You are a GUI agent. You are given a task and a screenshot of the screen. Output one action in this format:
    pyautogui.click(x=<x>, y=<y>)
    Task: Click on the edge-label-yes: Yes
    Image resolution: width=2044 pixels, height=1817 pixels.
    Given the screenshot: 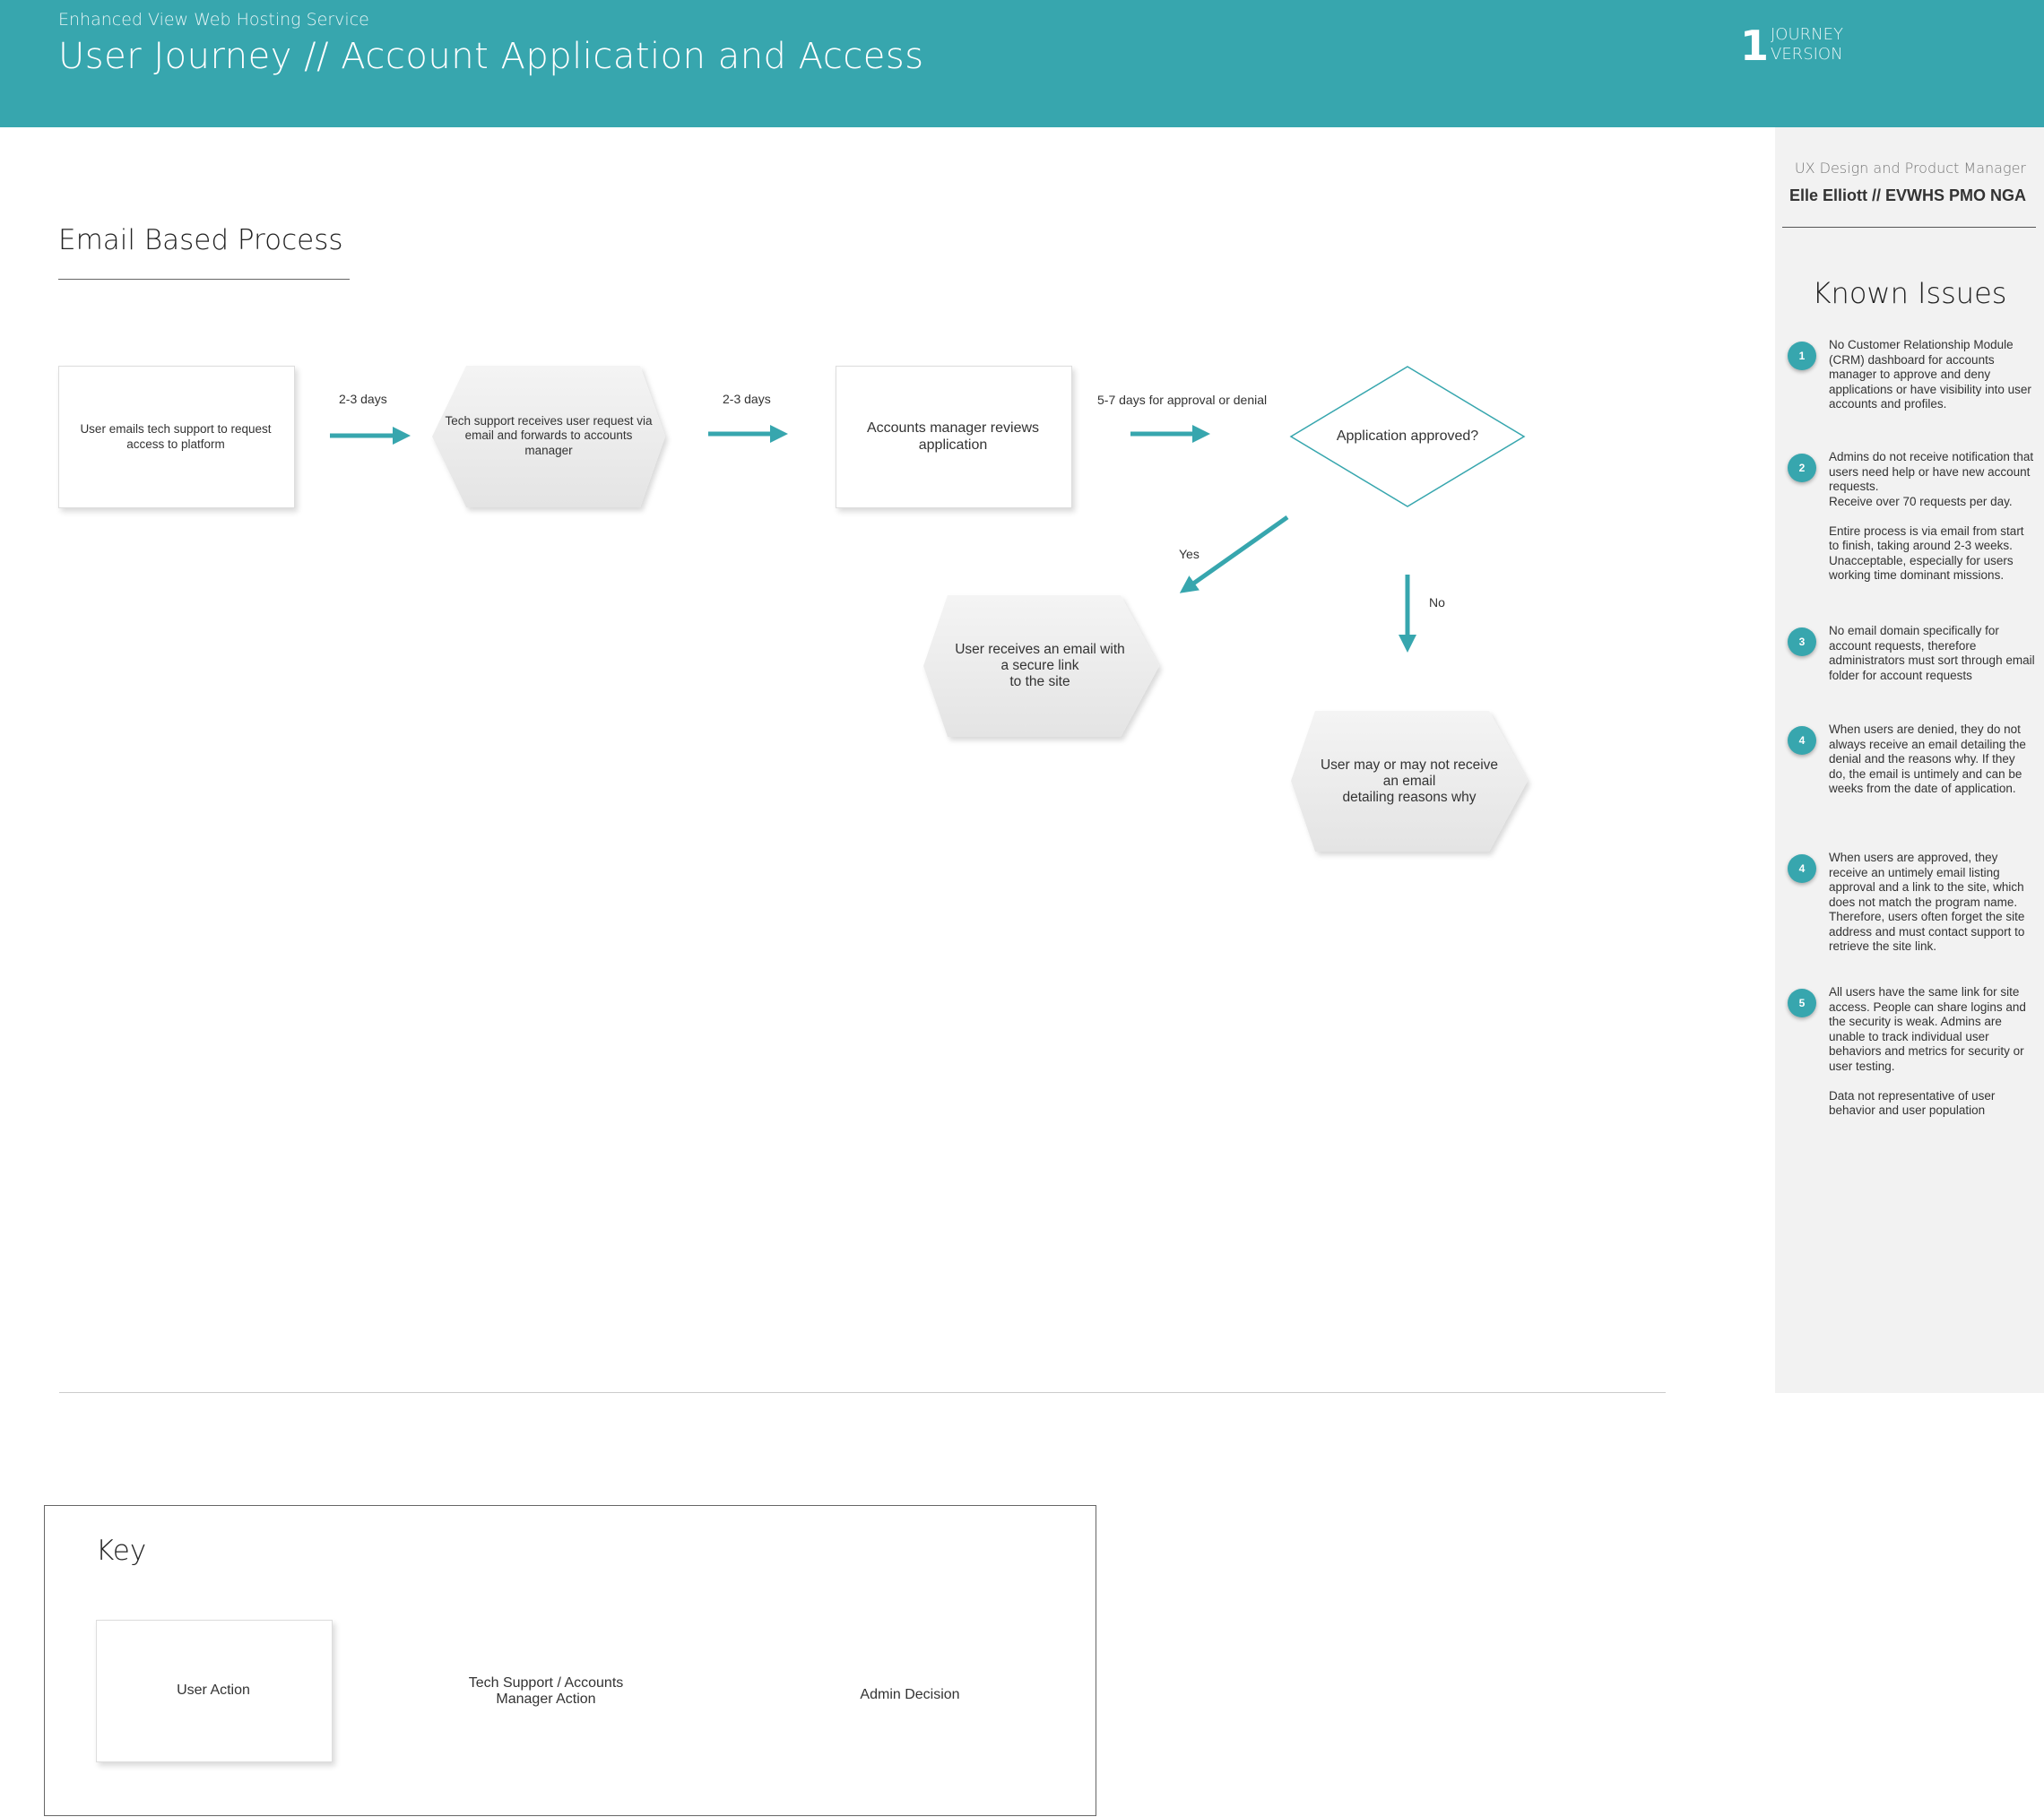 What is the action you would take?
    pyautogui.click(x=1189, y=554)
    